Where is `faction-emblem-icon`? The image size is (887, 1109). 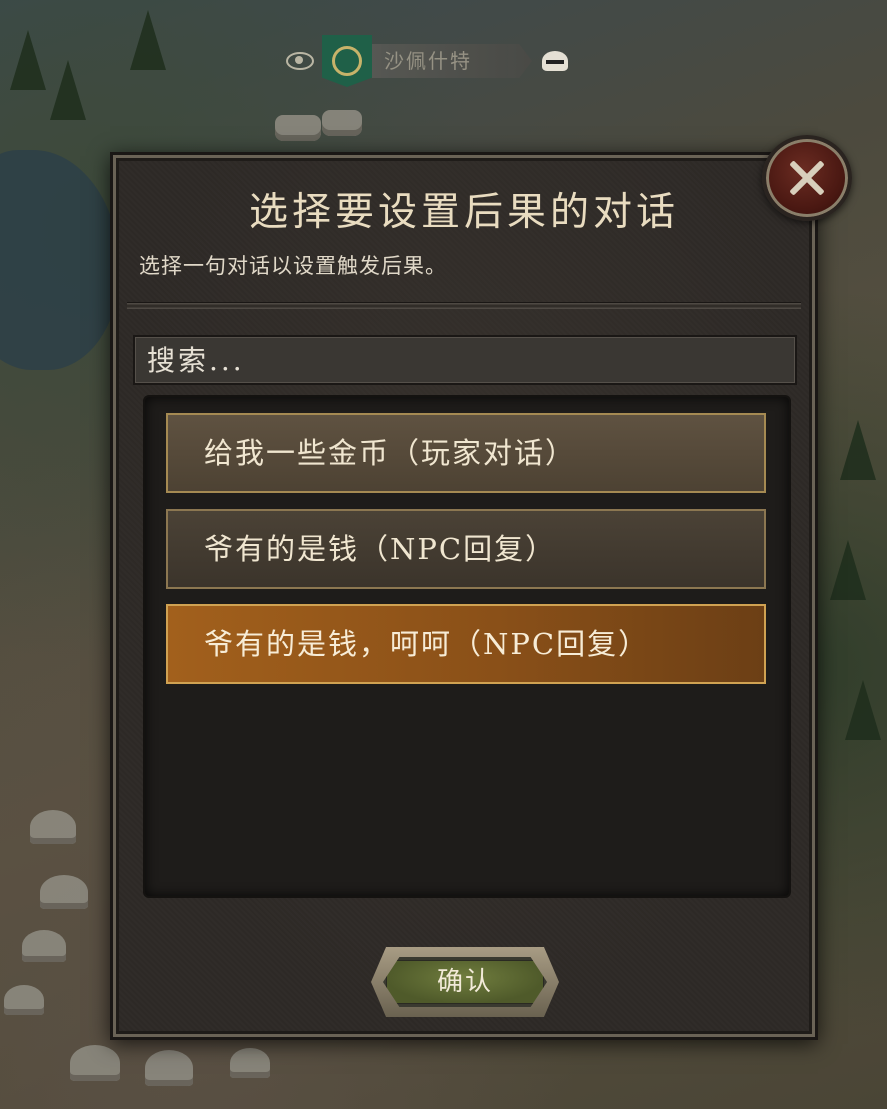
faction-emblem-icon is located at coordinates (347, 61).